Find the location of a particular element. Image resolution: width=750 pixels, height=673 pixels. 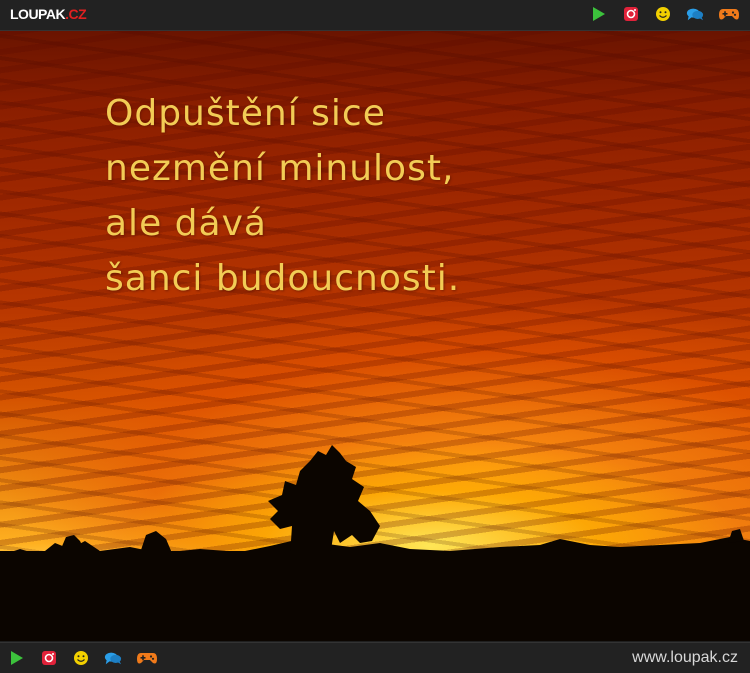

dark-ground is located at coordinates (375, 596).